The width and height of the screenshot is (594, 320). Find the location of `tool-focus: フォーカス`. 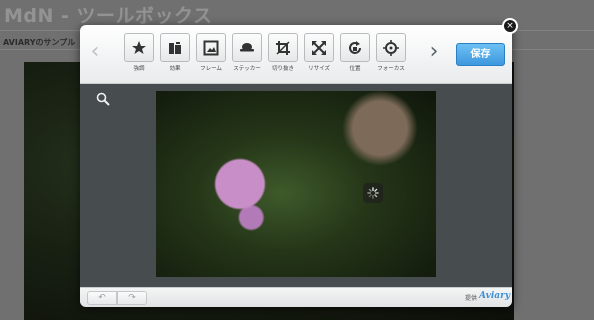

tool-focus: フォーカス is located at coordinates (391, 52).